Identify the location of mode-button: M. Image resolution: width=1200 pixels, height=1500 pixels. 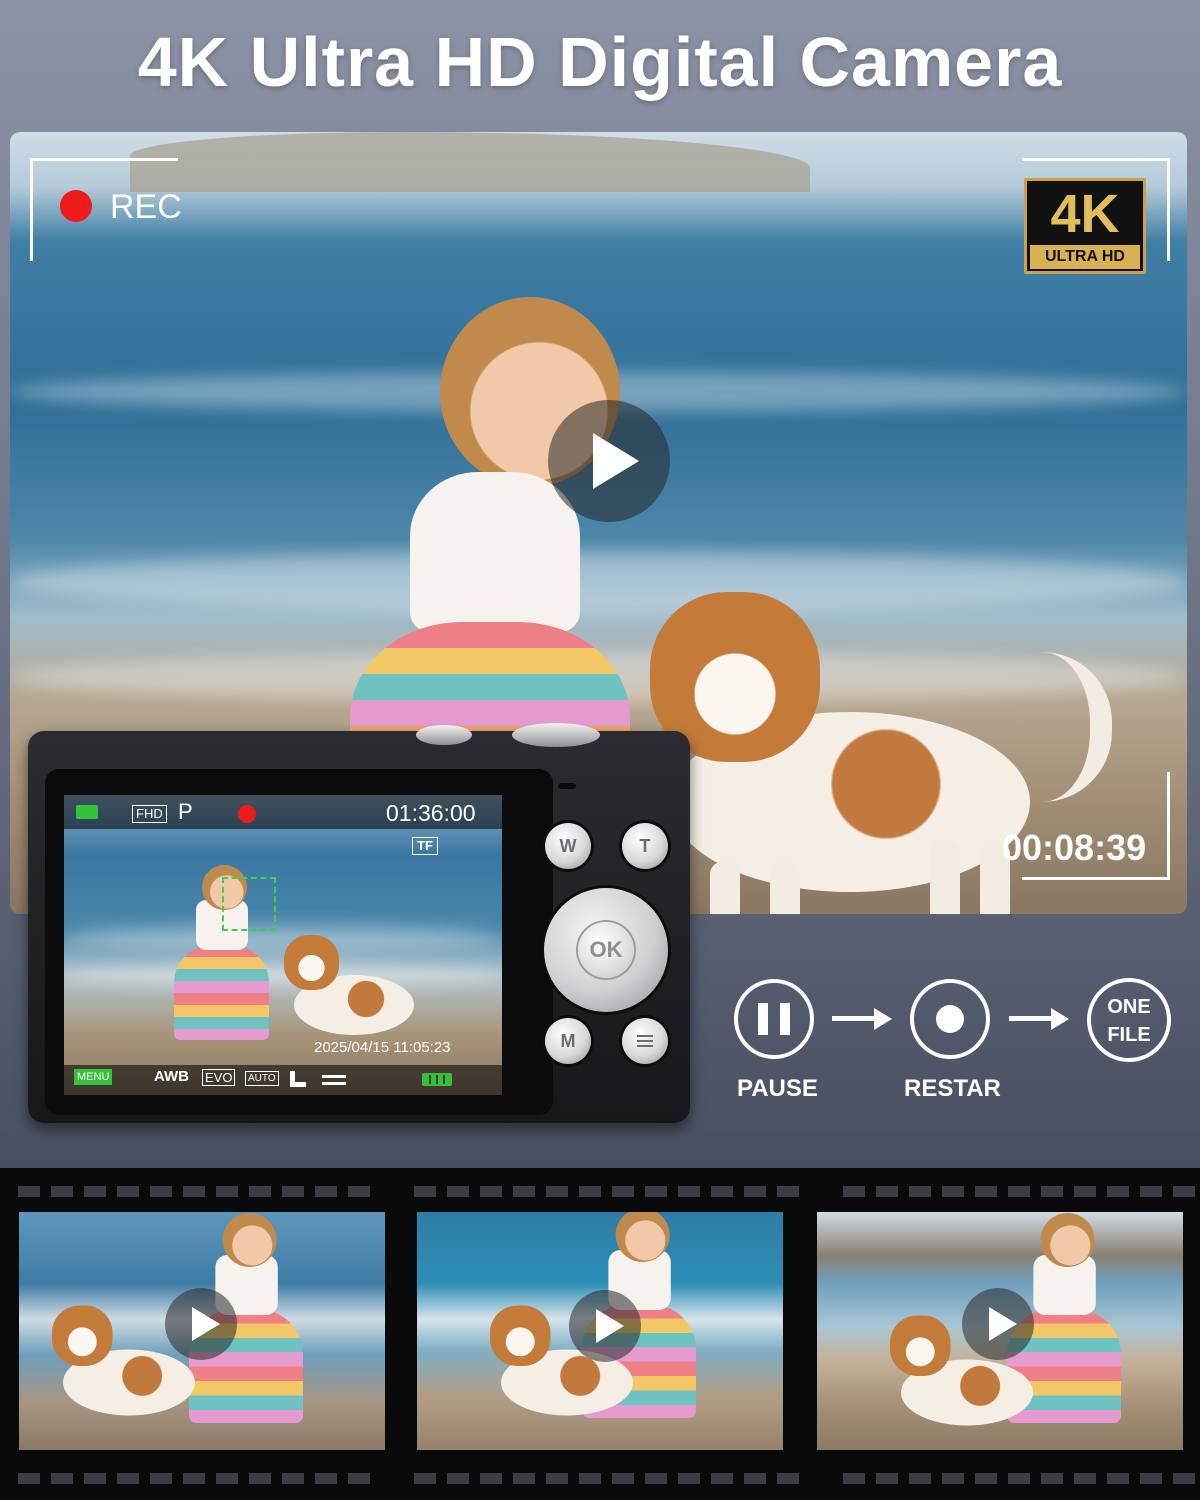
(568, 1041).